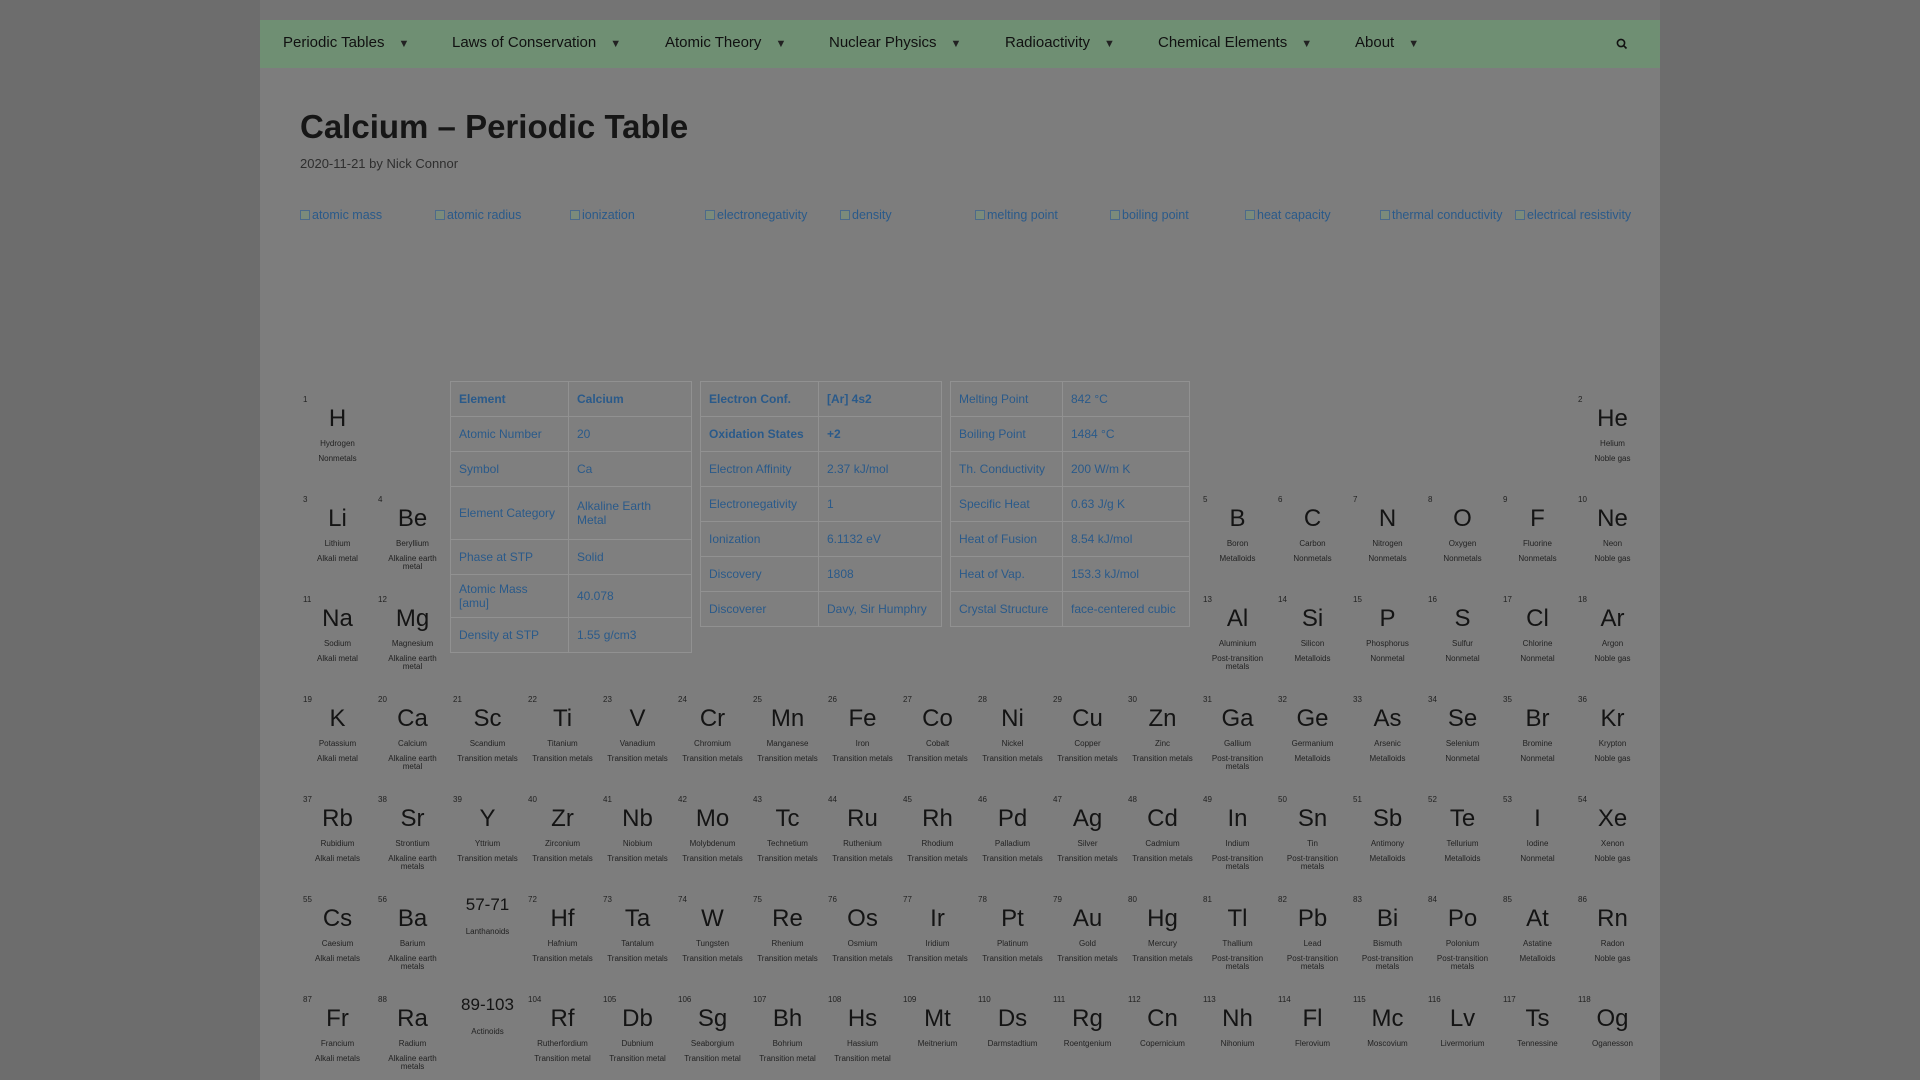 This screenshot has height=1080, width=1920. I want to click on element-cell: 55 Cs Caesium Alkali metals, so click(337, 935).